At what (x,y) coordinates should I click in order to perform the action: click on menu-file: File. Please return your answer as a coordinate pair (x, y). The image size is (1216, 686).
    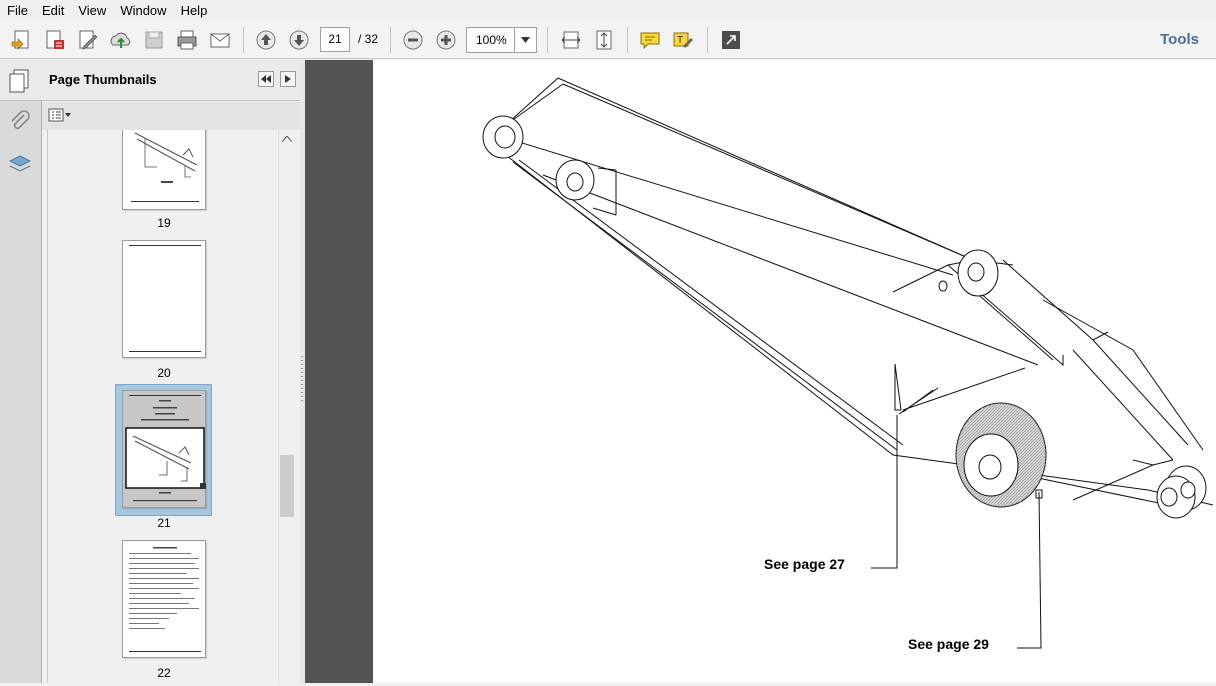
    Looking at the image, I should click on (17, 10).